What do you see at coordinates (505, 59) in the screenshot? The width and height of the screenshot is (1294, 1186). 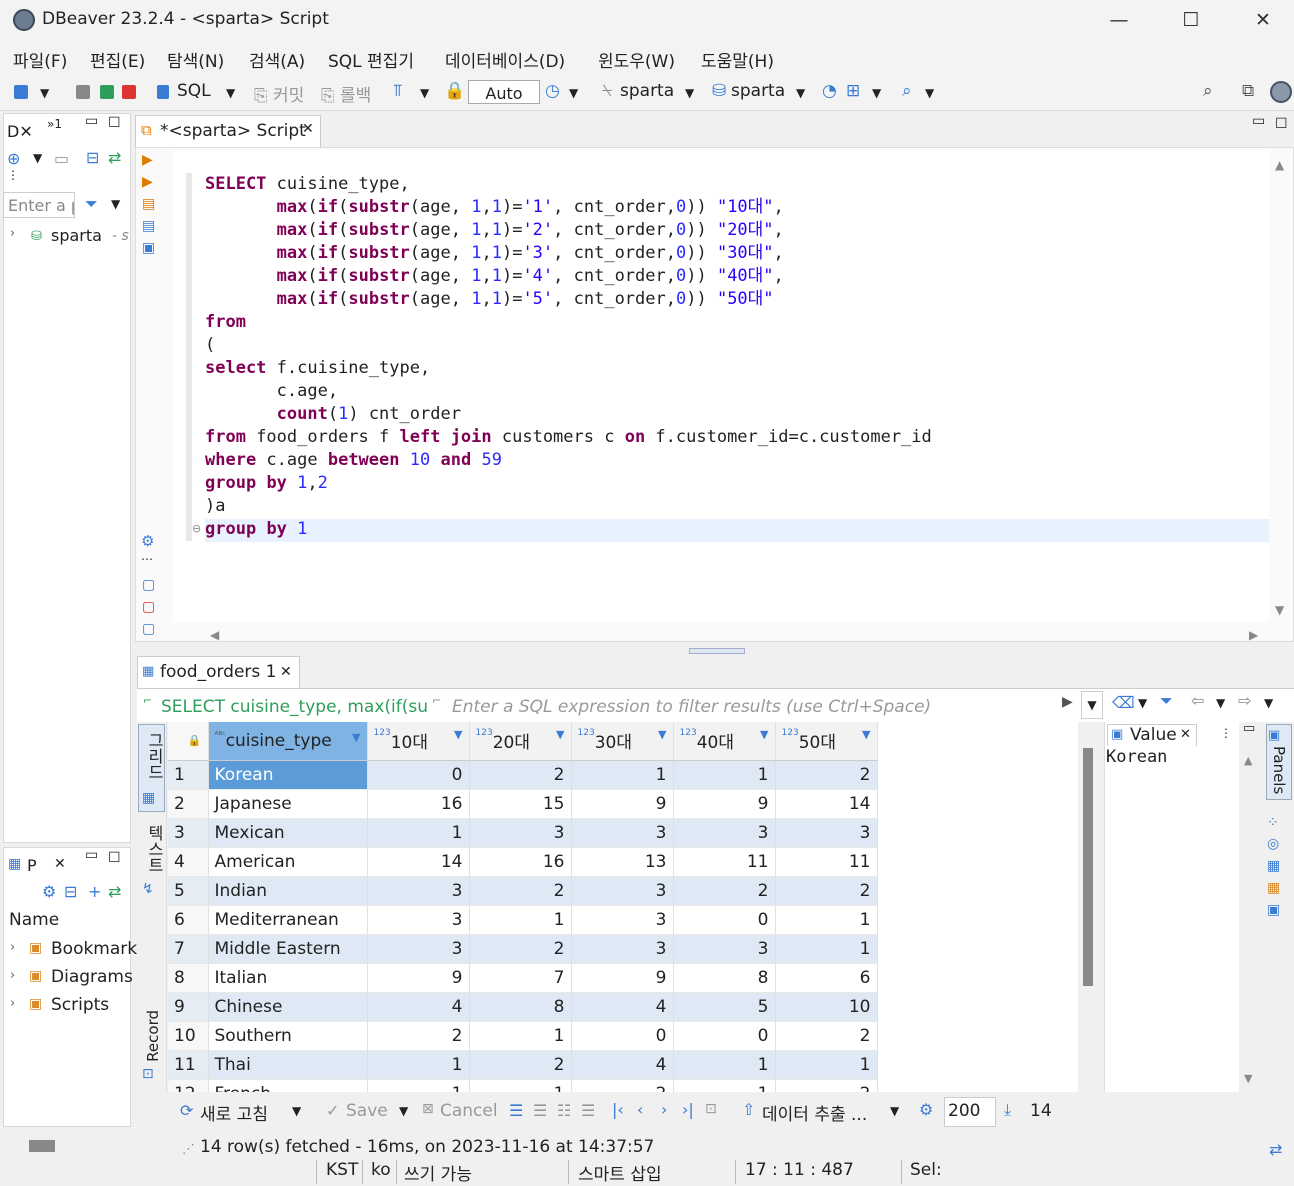 I see `menu-database: 데이터베이스(D)` at bounding box center [505, 59].